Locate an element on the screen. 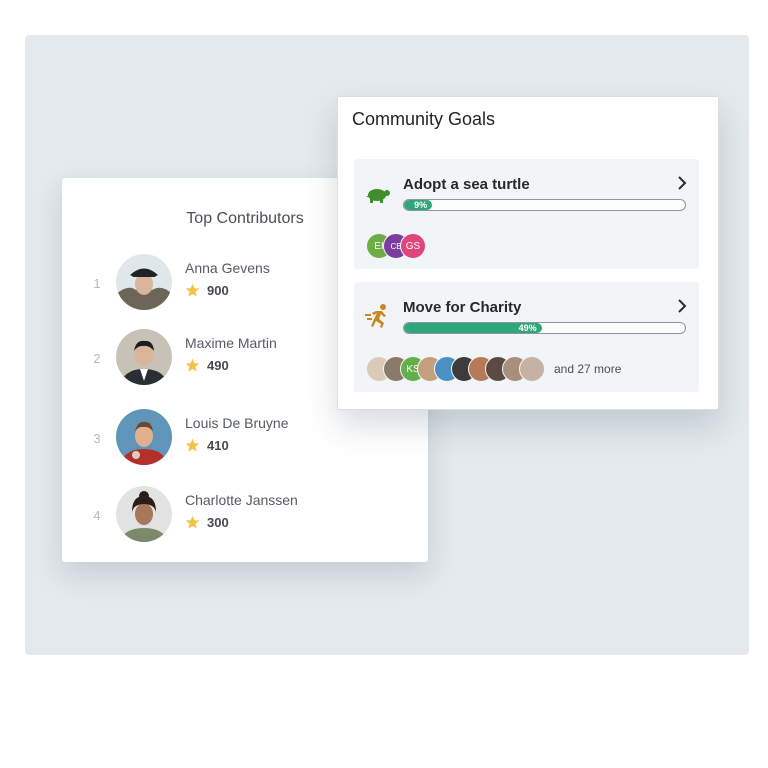 Image resolution: width=768 pixels, height=768 pixels. progress-label: 49% is located at coordinates (527, 328).